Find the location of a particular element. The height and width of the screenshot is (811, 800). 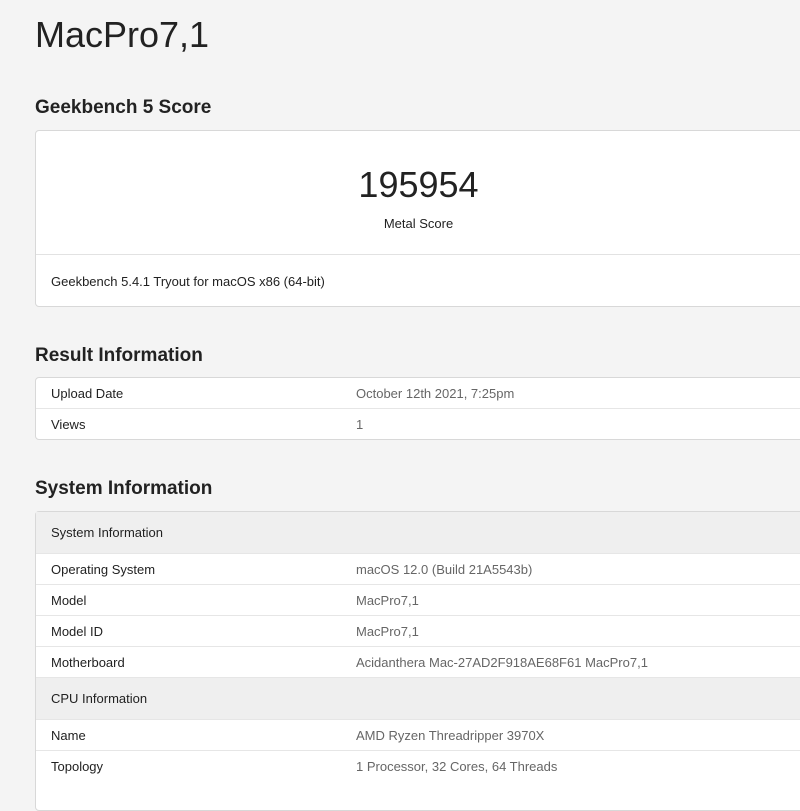

row-key: Views is located at coordinates (68, 424).